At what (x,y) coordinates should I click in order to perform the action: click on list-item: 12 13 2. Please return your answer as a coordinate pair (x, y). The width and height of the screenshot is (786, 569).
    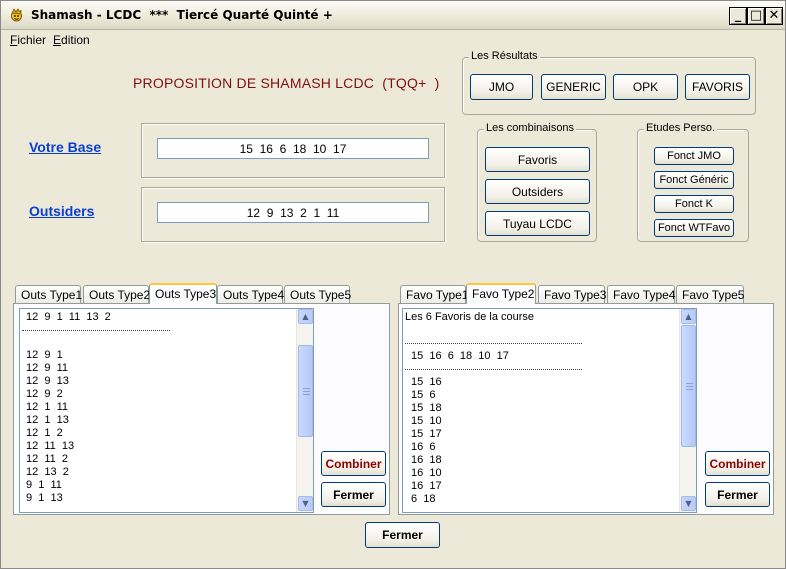
    Looking at the image, I should click on (47, 472).